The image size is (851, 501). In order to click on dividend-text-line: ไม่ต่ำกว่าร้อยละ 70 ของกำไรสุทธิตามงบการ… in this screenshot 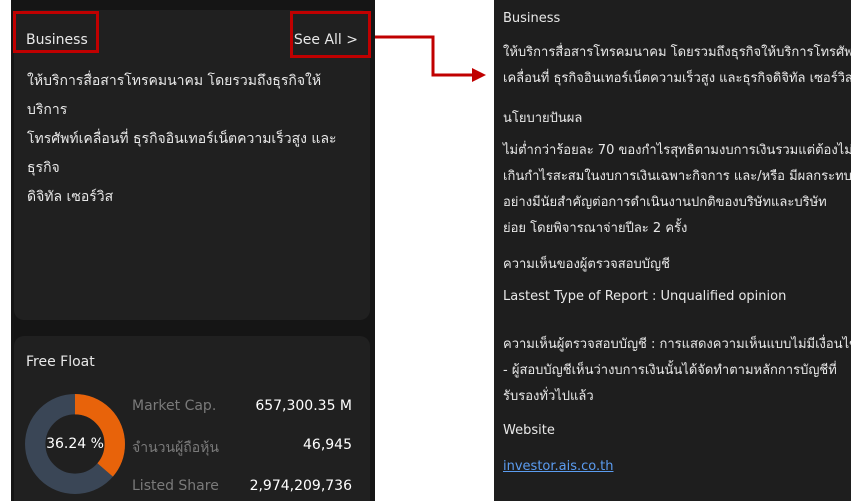, I will do `click(677, 150)`.